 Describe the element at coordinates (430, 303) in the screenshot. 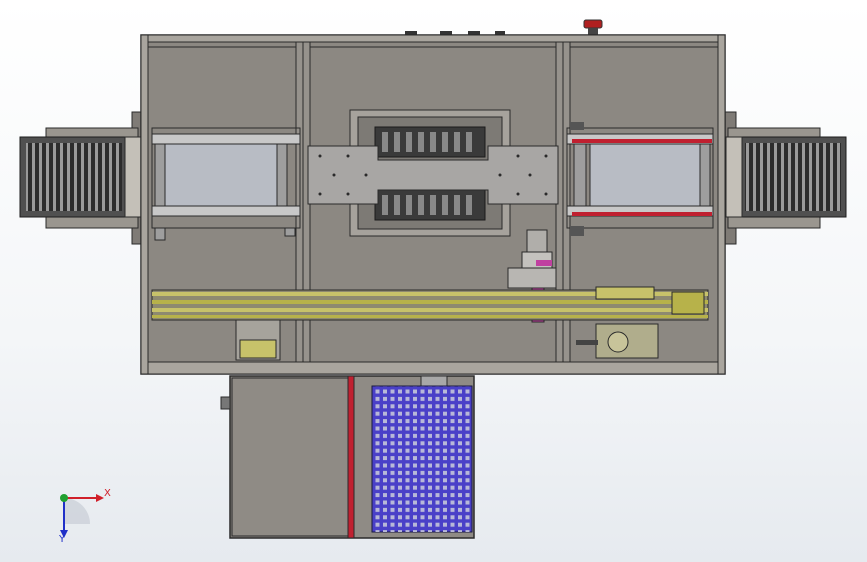

I see `linear-rail` at that location.